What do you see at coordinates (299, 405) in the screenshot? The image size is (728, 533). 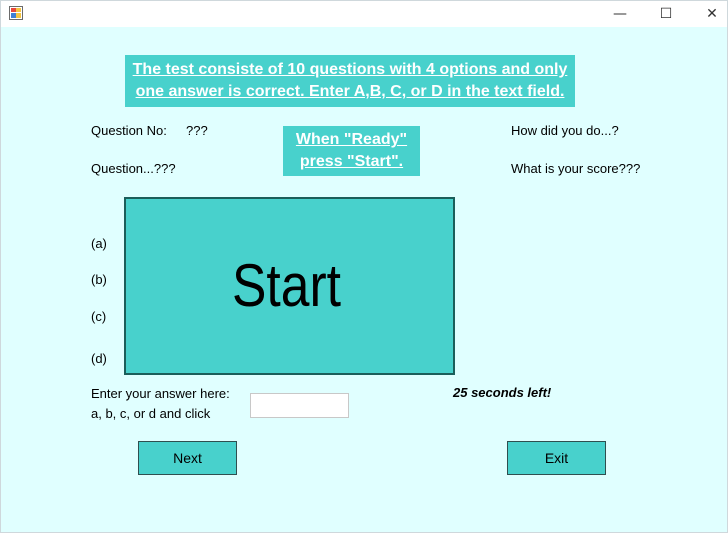 I see `answer-input` at bounding box center [299, 405].